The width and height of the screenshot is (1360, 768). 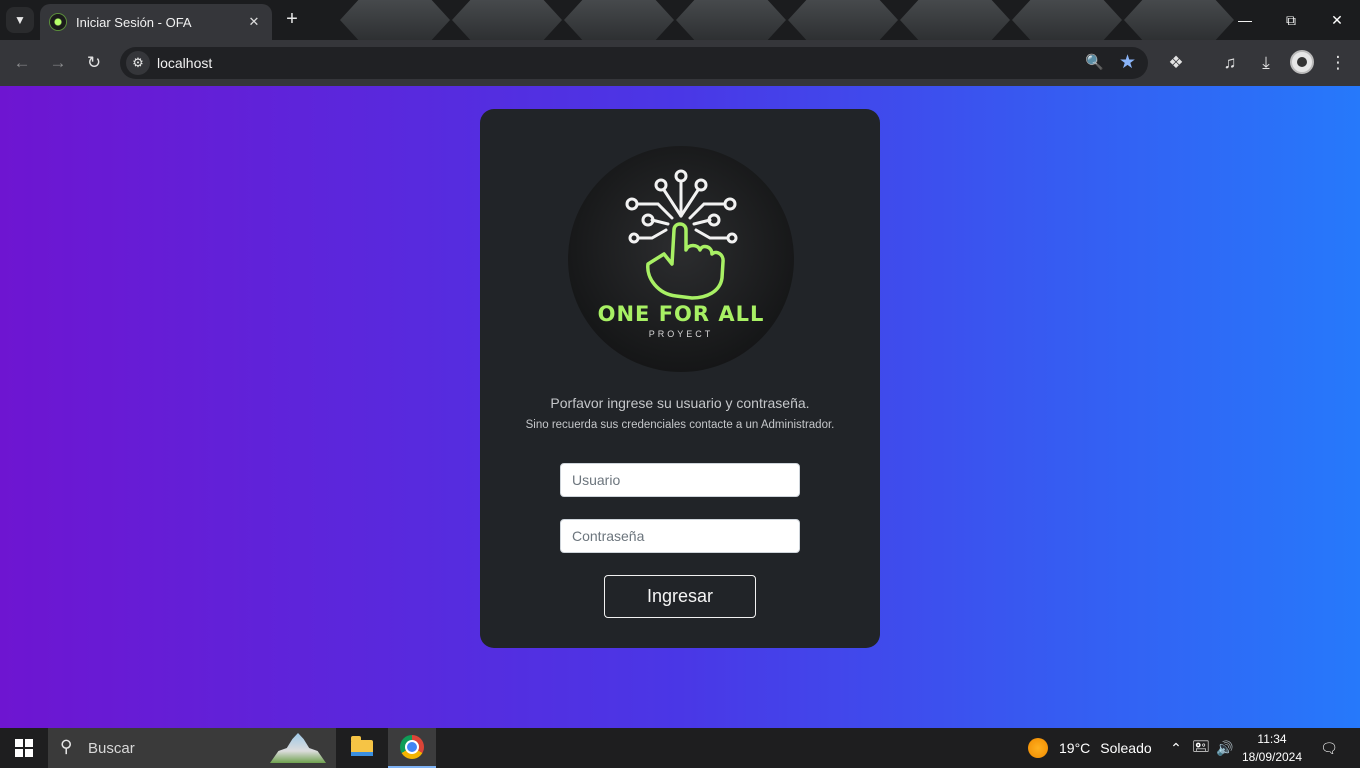 I want to click on folder-icon, so click(x=362, y=746).